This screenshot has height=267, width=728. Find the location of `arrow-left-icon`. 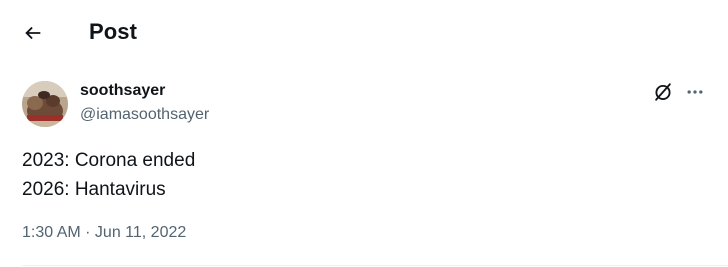

arrow-left-icon is located at coordinates (33, 33).